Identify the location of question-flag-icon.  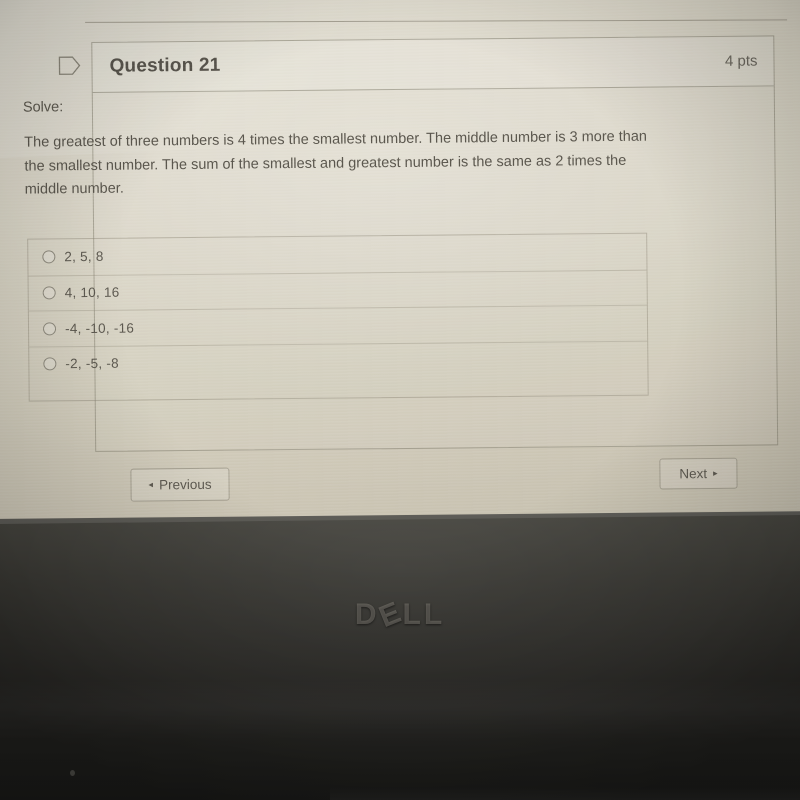
(69, 65).